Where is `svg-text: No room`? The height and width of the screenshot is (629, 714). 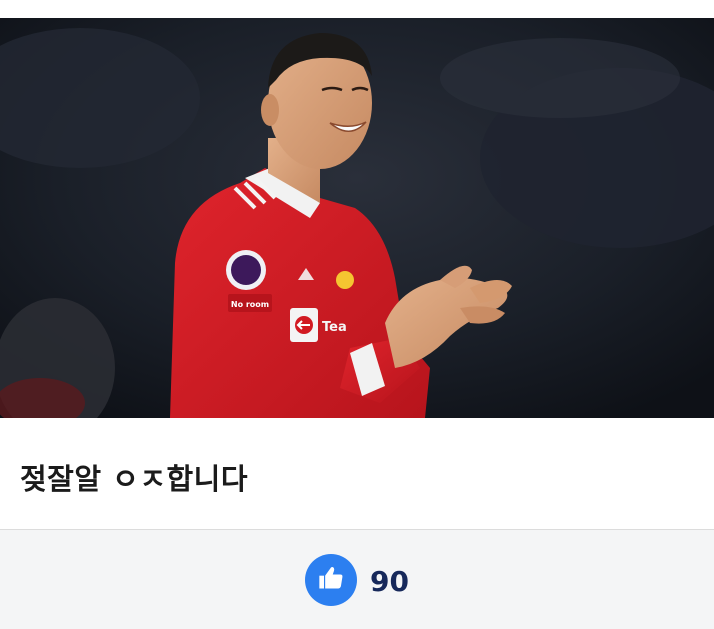 svg-text: No room is located at coordinates (250, 304).